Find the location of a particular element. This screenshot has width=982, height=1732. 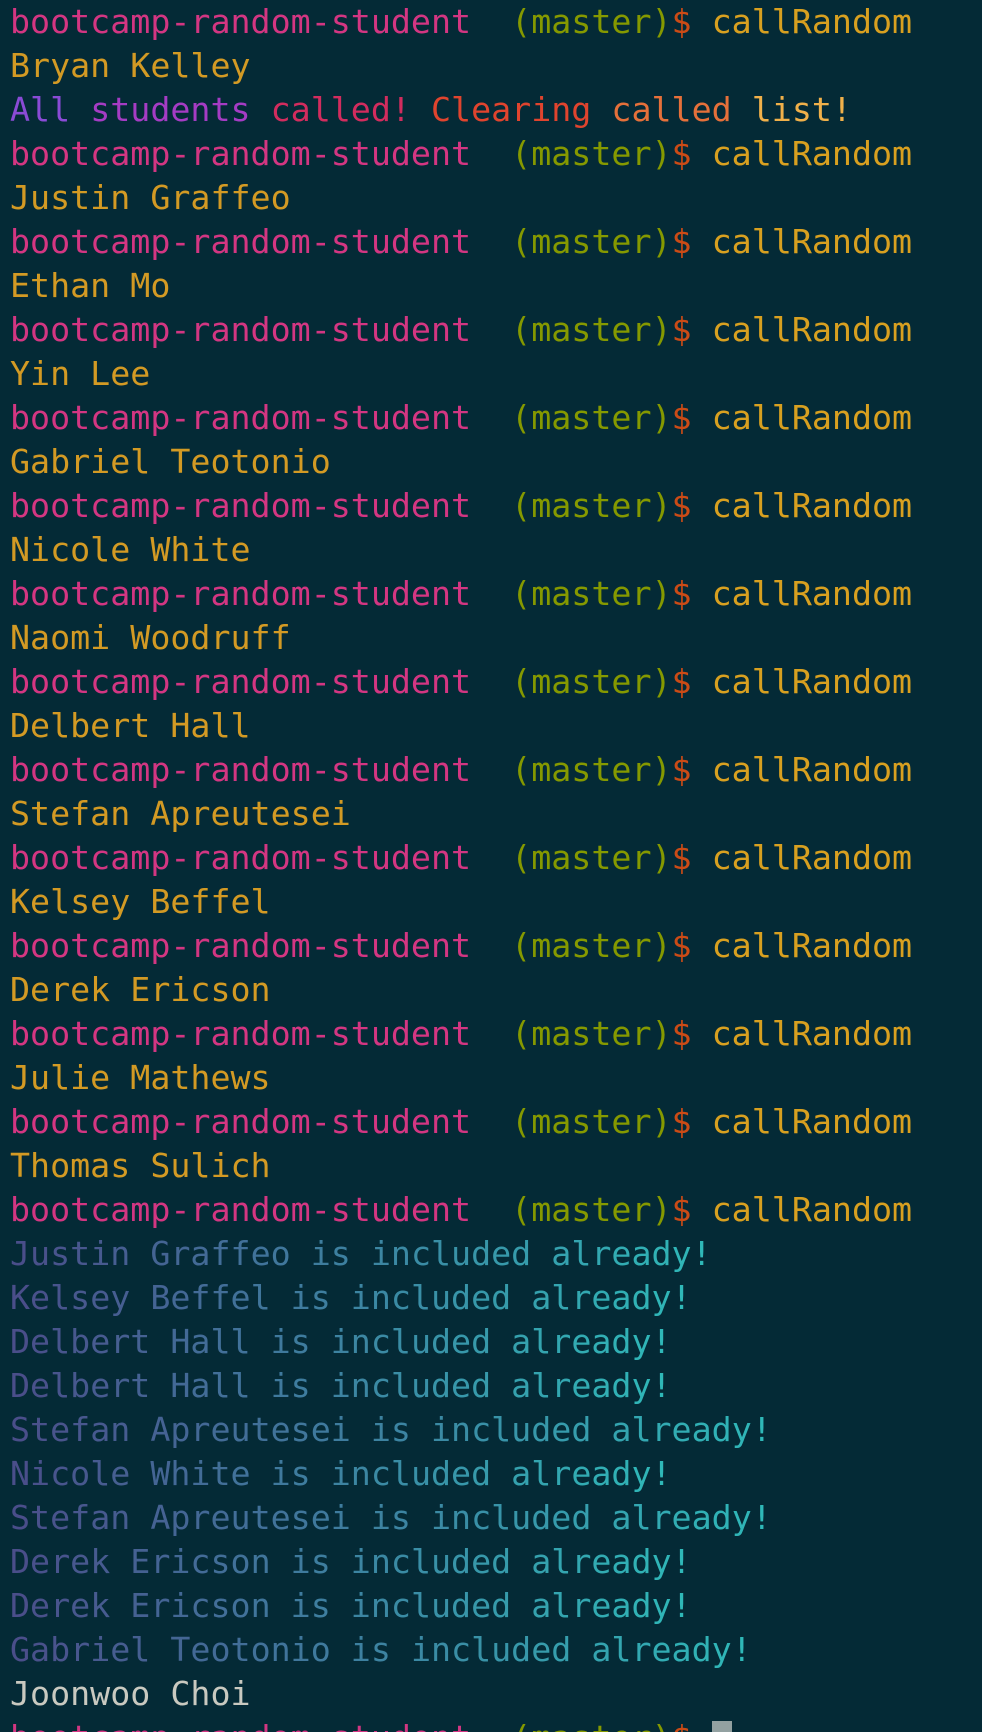

text-cursor is located at coordinates (721, 1726).